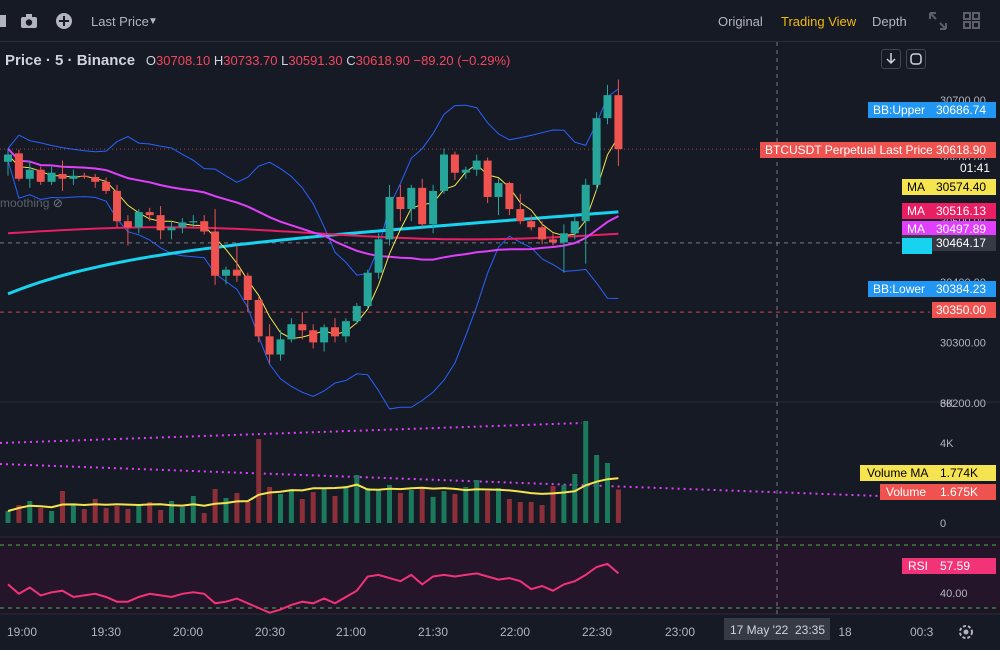 The image size is (1000, 650). What do you see at coordinates (270, 632) in the screenshot?
I see `time-tick-label: 20:30` at bounding box center [270, 632].